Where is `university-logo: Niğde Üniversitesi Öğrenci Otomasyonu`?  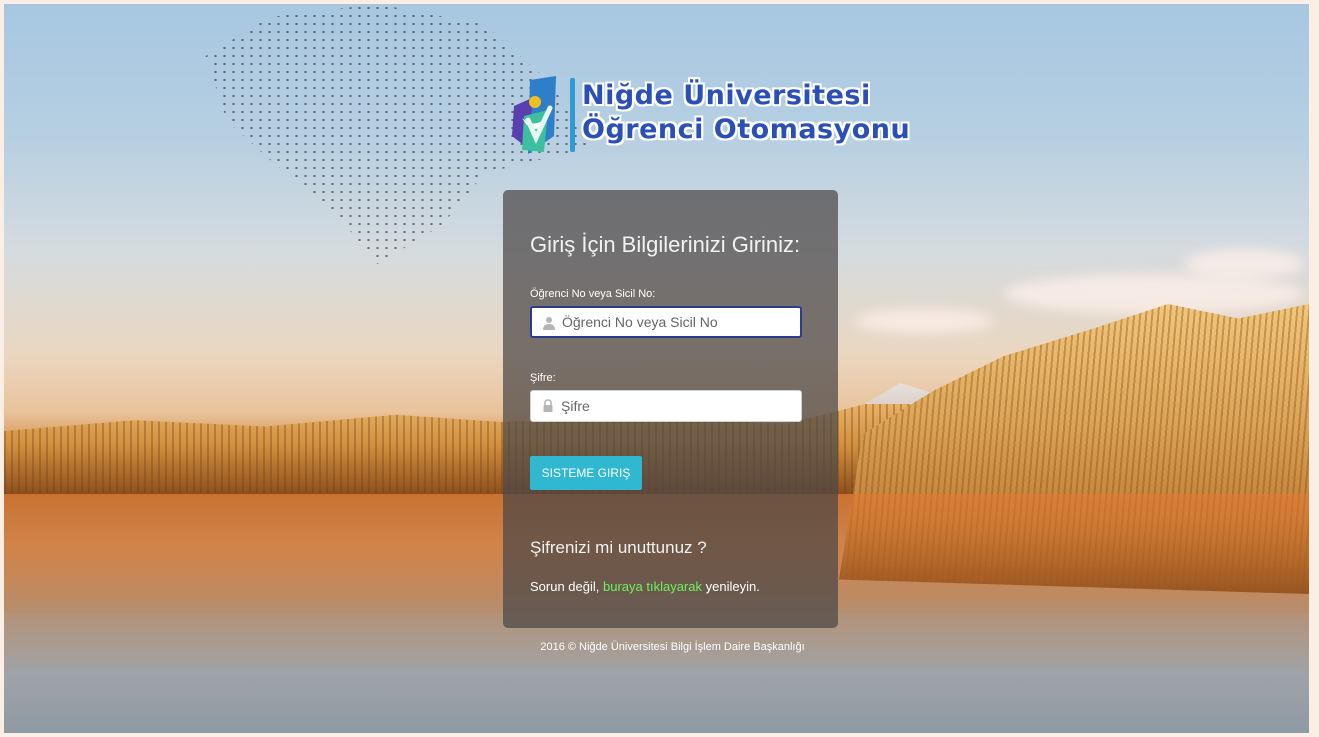 university-logo: Niğde Üniversitesi Öğrenci Otomasyonu is located at coordinates (709, 117).